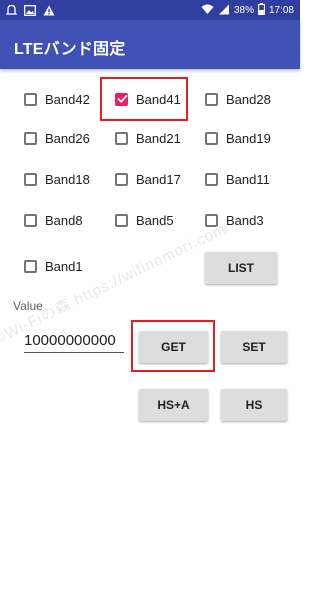 The height and width of the screenshot is (600, 320). I want to click on band21-checkbox: Band21, so click(148, 138).